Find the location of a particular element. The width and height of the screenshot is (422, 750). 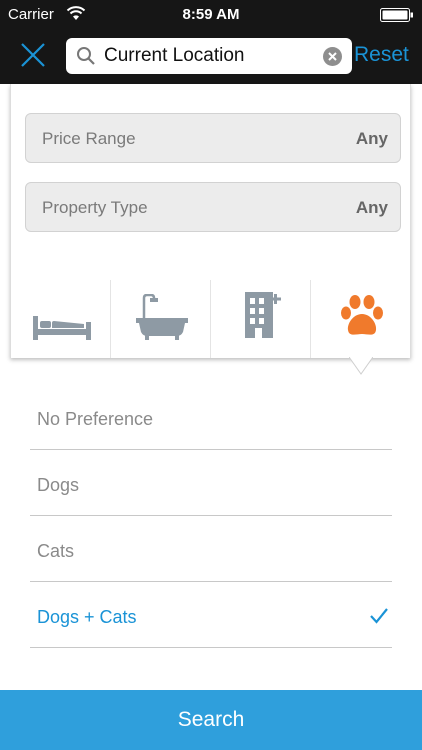

battery-icon is located at coordinates (396, 15).